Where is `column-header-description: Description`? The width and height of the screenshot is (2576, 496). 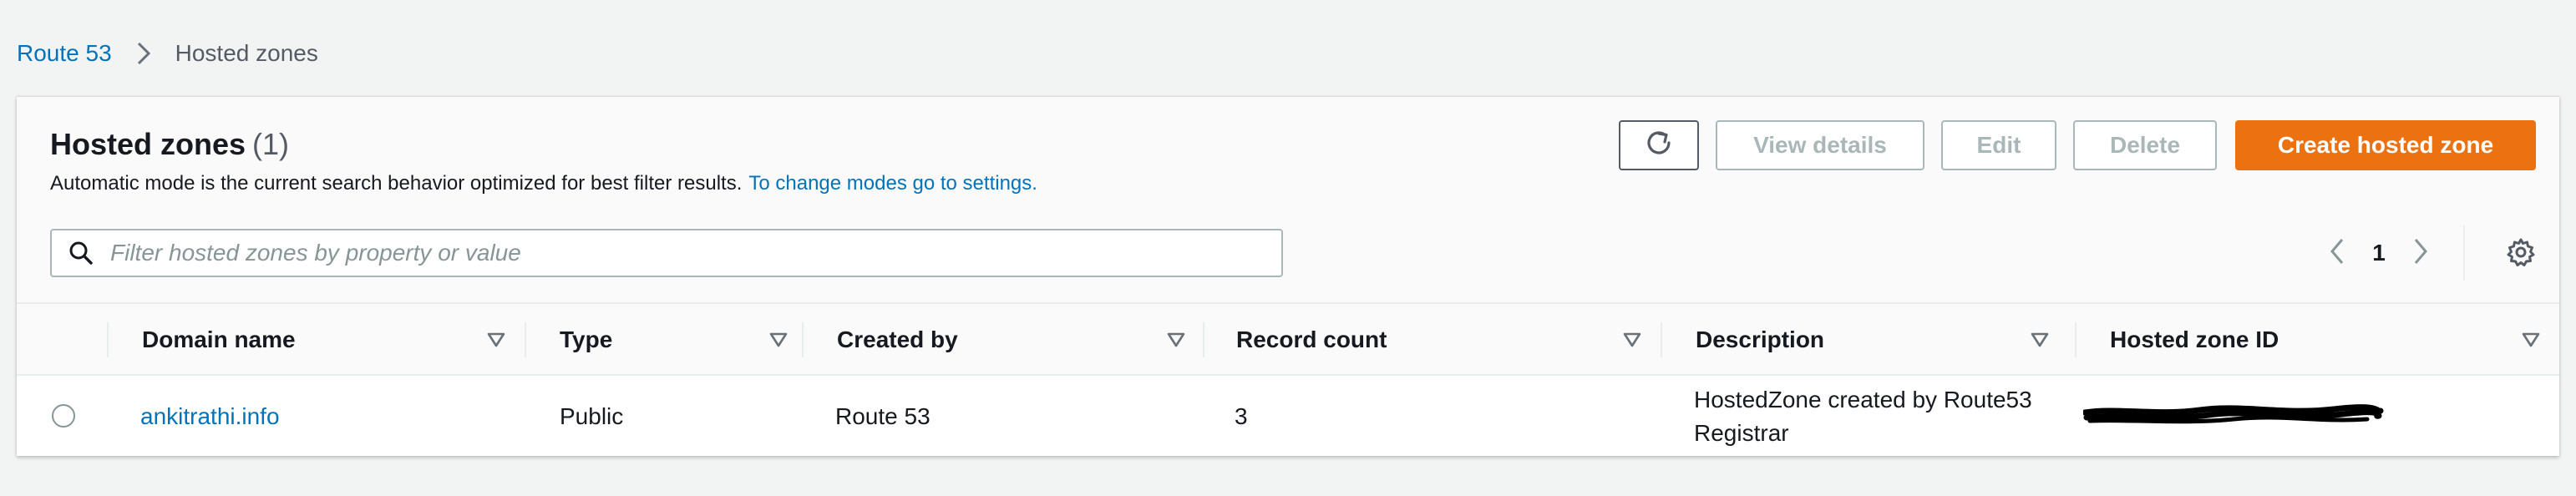
column-header-description: Description is located at coordinates (1883, 340).